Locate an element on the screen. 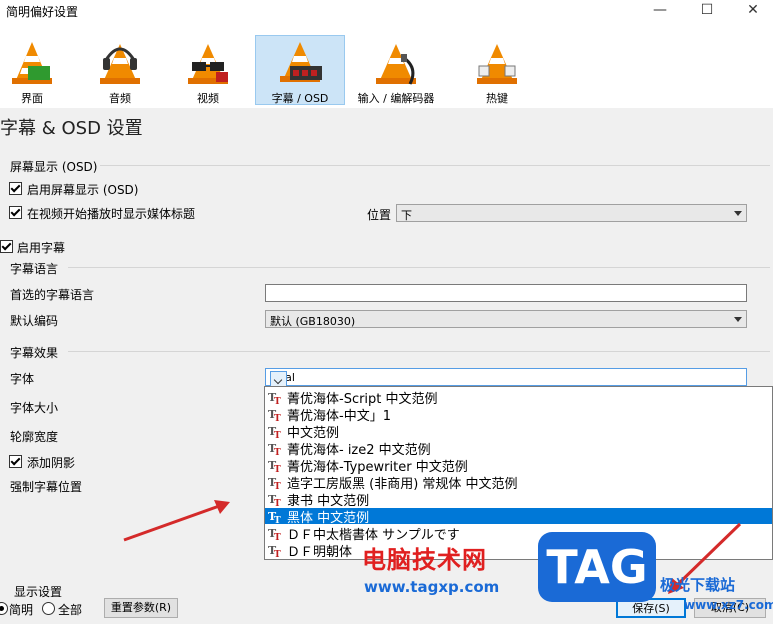 Image resolution: width=773 pixels, height=624 pixels. watermark-url: www.tagxp.com is located at coordinates (432, 587).